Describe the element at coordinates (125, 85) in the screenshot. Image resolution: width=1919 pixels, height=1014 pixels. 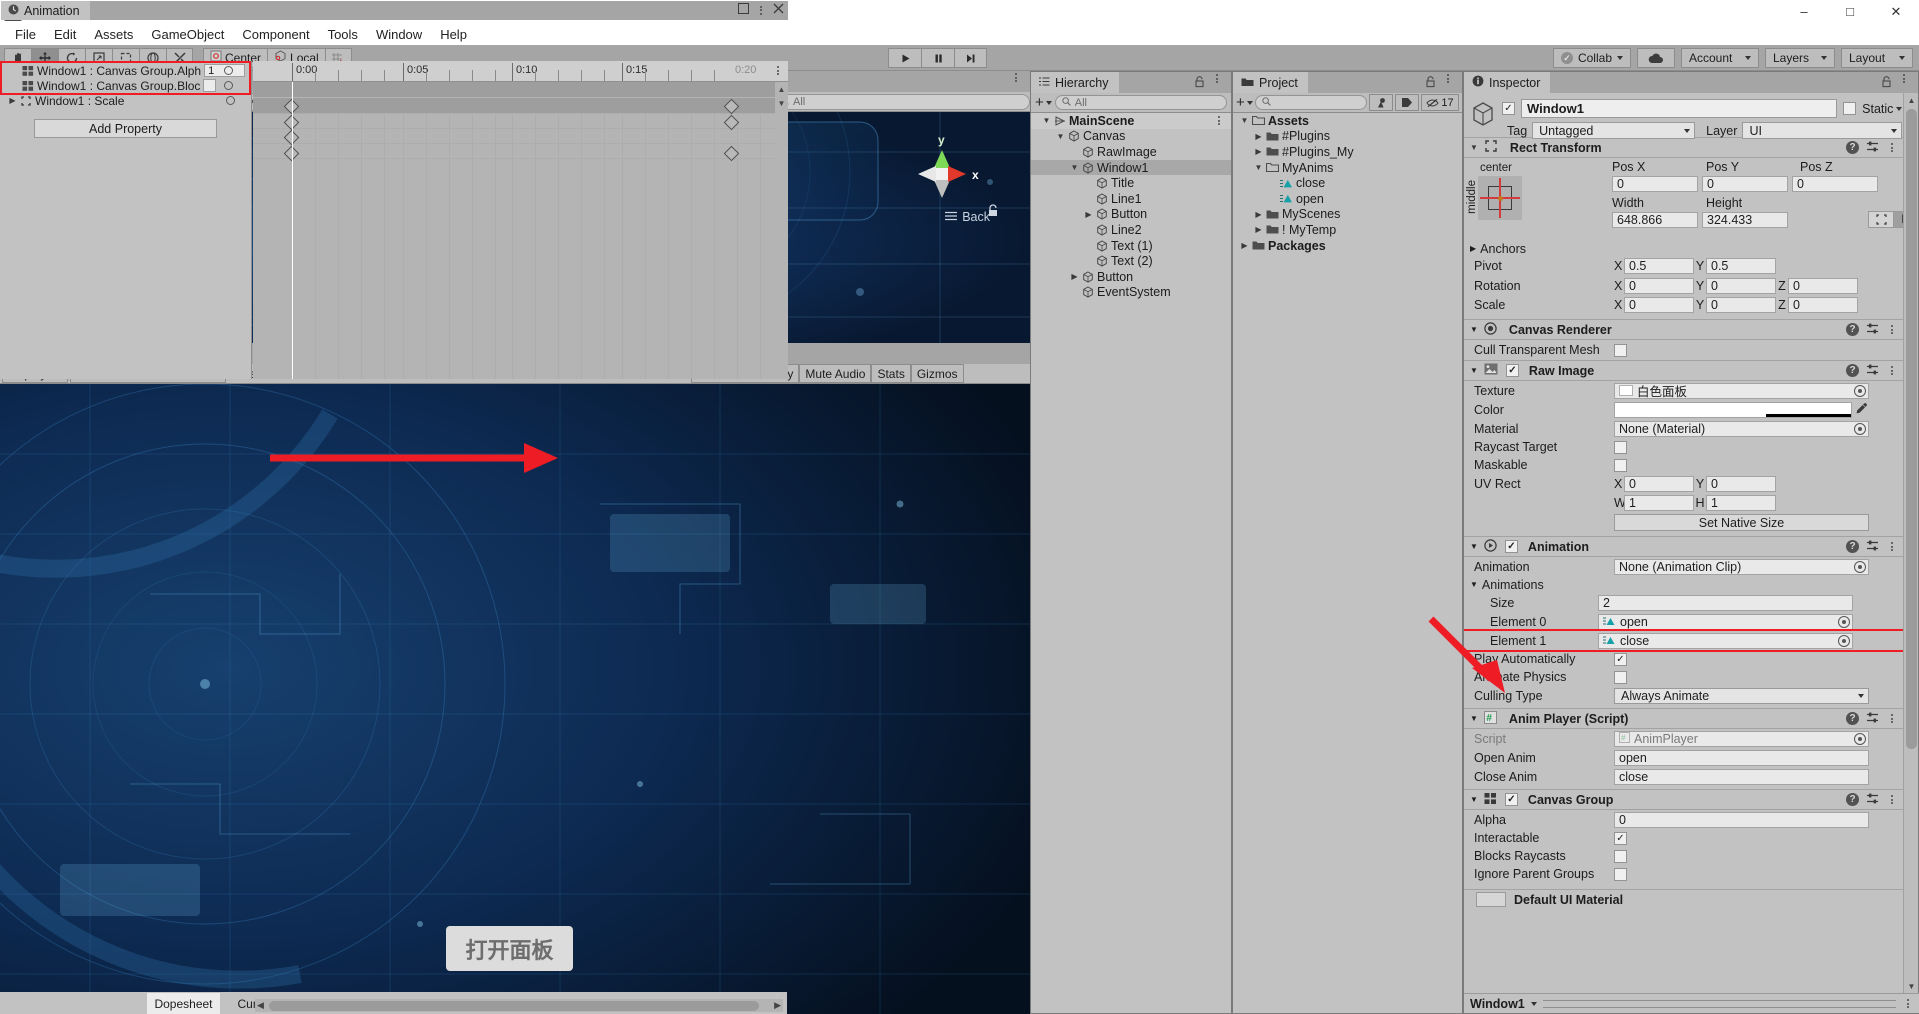
I see `animation-property-row-1: Window1 : Canvas Group.Bloc` at that location.